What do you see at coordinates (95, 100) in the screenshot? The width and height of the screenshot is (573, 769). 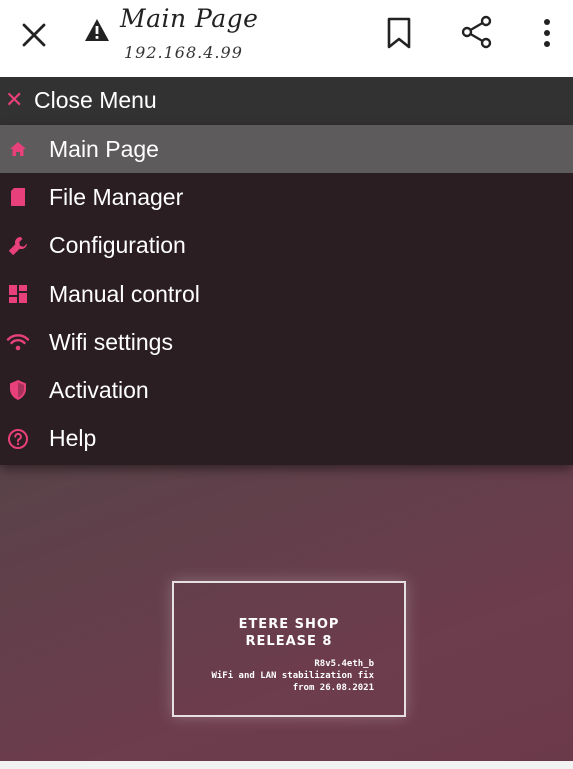 I see `close-menu-label: Close Menu` at bounding box center [95, 100].